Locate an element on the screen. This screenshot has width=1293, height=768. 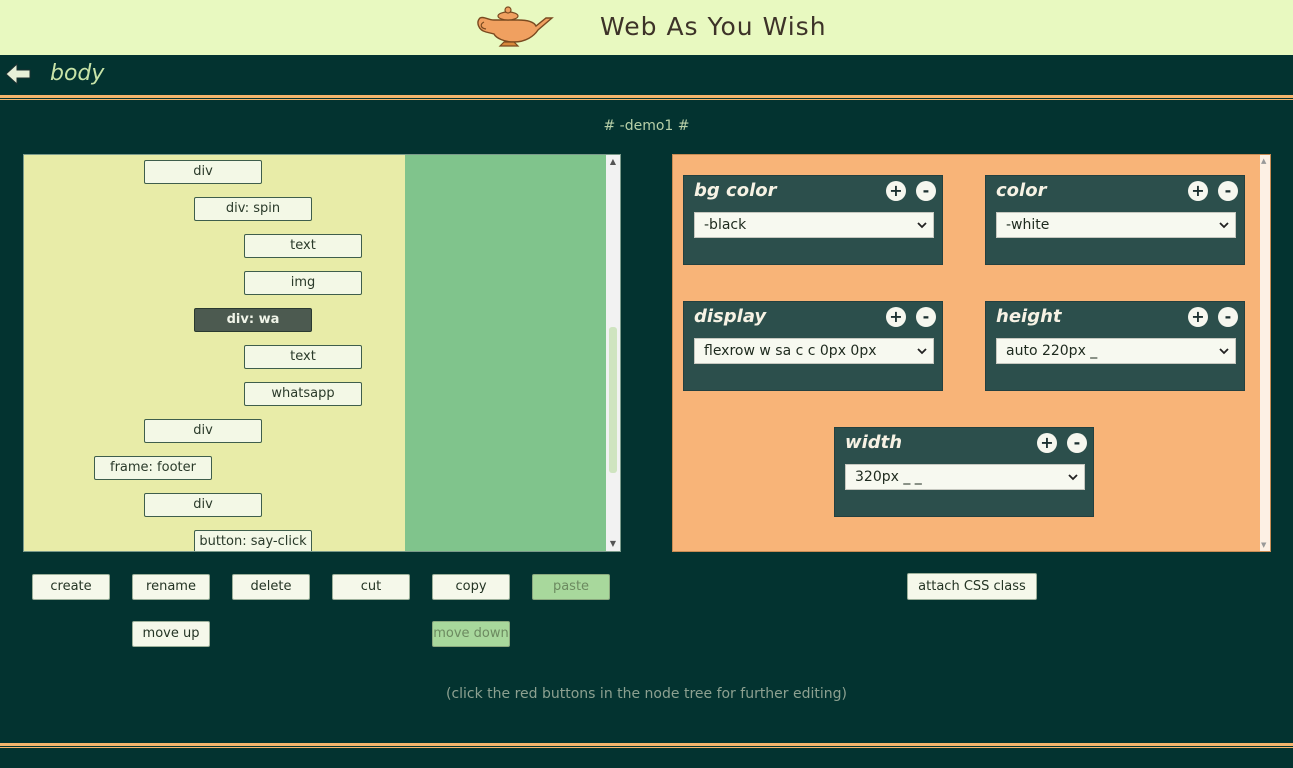
attach-css-class-button: attach CSS class is located at coordinates (972, 586).